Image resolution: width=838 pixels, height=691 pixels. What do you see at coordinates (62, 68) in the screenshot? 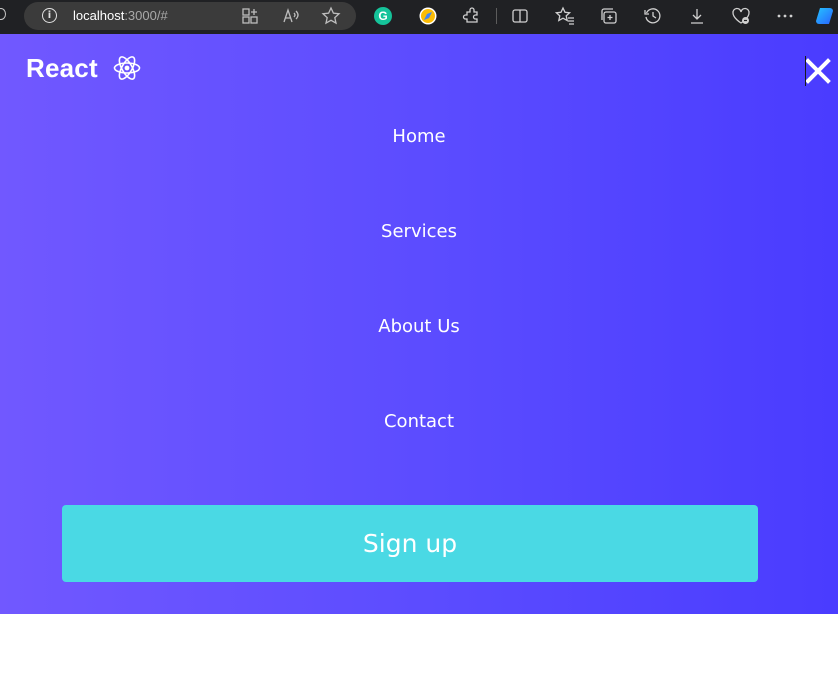
I see `brand-name: React` at bounding box center [62, 68].